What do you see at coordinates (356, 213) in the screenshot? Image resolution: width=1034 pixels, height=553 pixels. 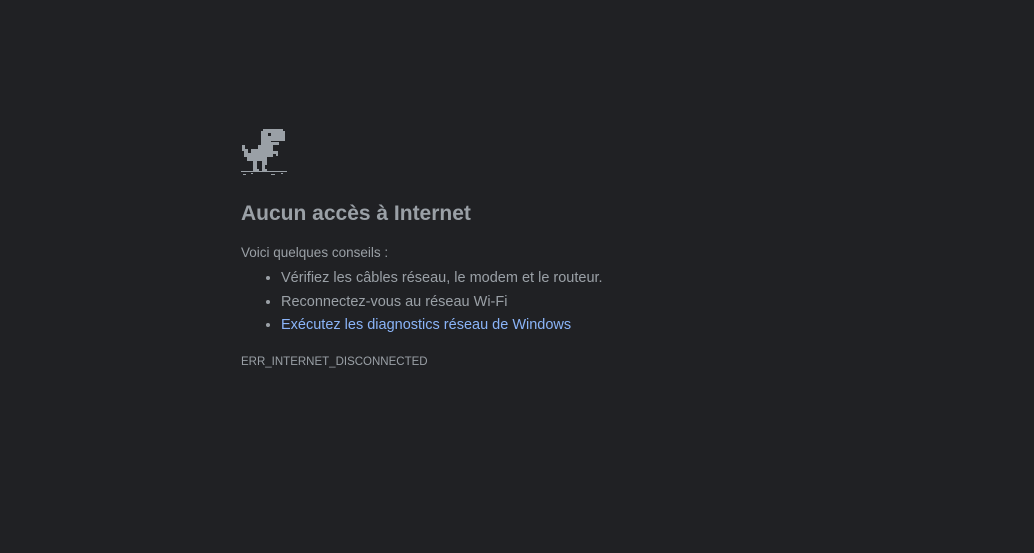 I see `page-title: Aucun accès à Internet` at bounding box center [356, 213].